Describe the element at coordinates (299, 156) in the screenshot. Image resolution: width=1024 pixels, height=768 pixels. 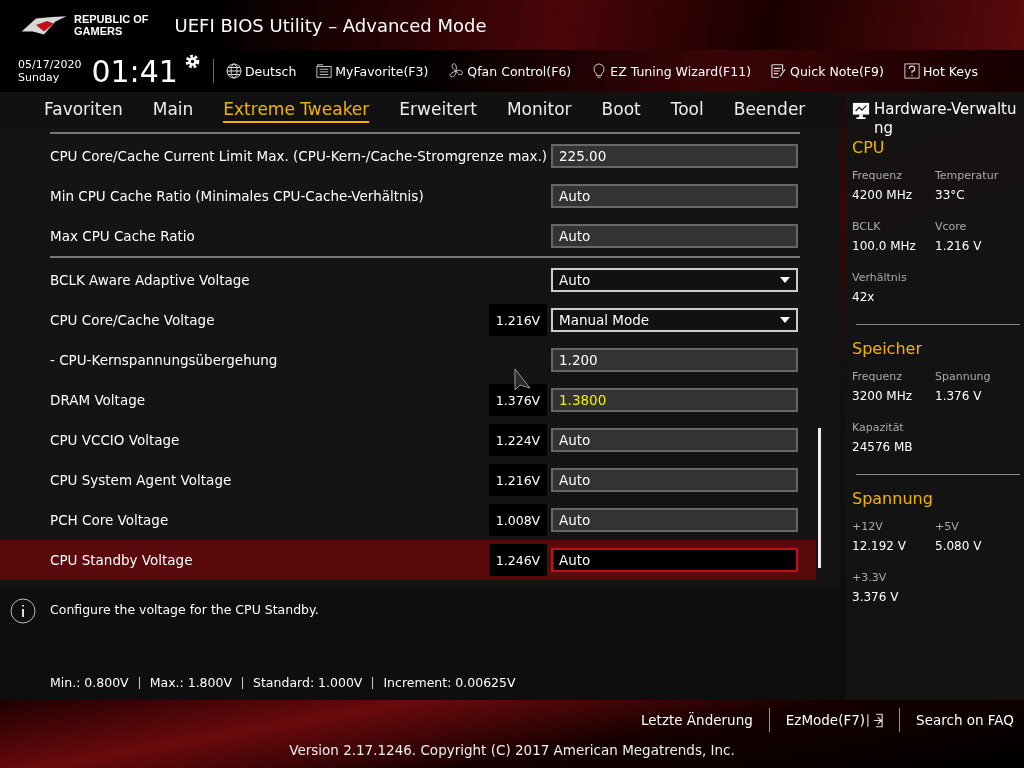
I see `setting-label: CPU Core/Cache Current Limit Max. (CPU-Kern-/Cache-Stromgrenze max.)` at that location.